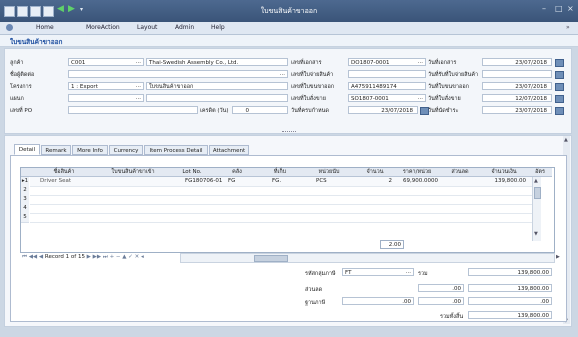  I want to click on docno-field: DO1807-0001 ···, so click(387, 62).